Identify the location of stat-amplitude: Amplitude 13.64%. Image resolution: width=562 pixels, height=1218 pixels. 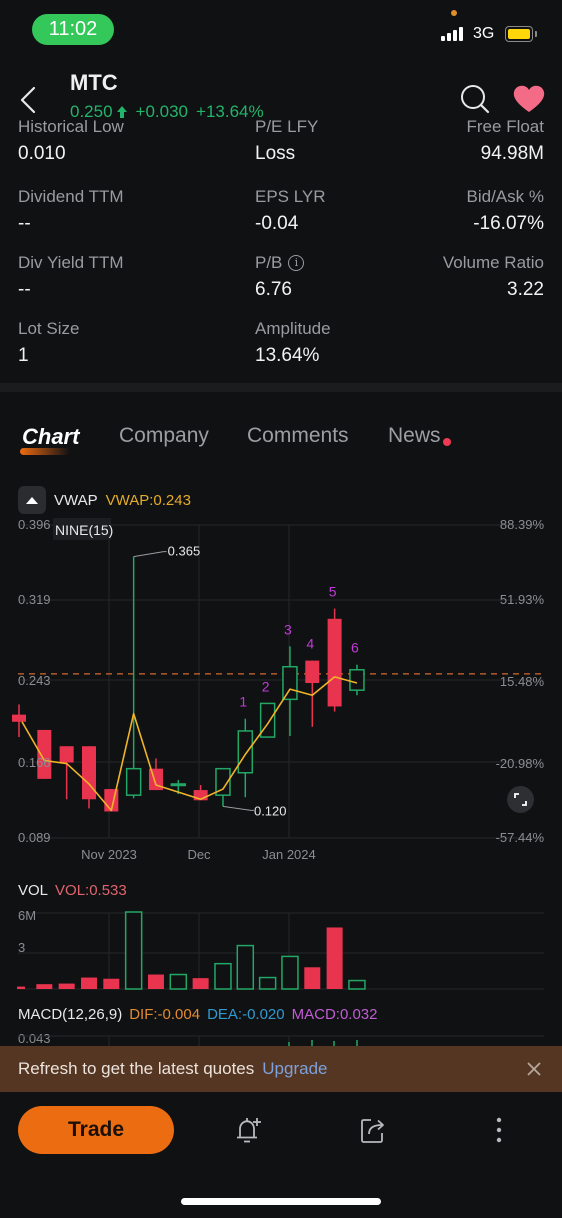
(375, 343).